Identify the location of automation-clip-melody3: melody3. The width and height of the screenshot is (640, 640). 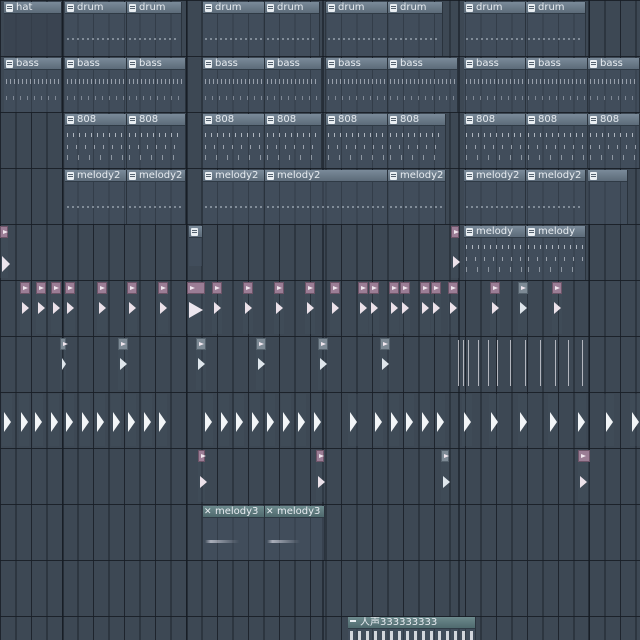
(295, 533).